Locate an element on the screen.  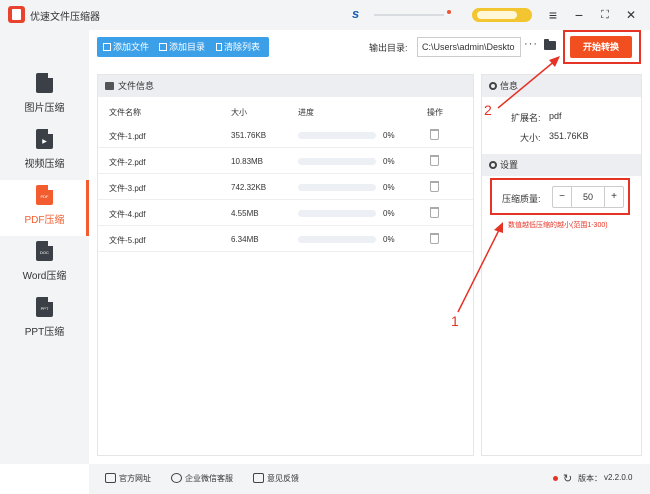
footer: 官方网址 企业微信客服 意见反馈 ↻ 版本： v2.2.0.0 is located at coordinates (369, 479).